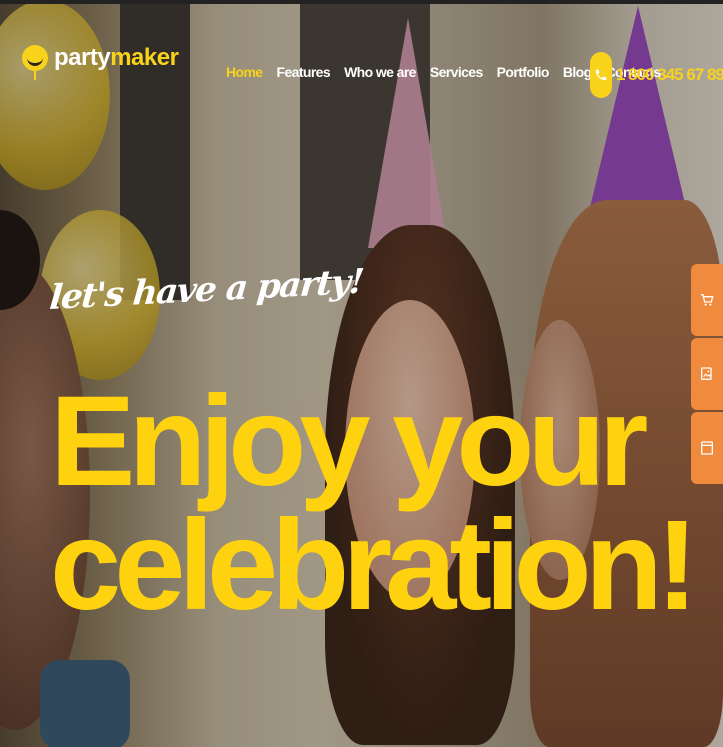  What do you see at coordinates (304, 72) in the screenshot?
I see `nav-item-features: Features` at bounding box center [304, 72].